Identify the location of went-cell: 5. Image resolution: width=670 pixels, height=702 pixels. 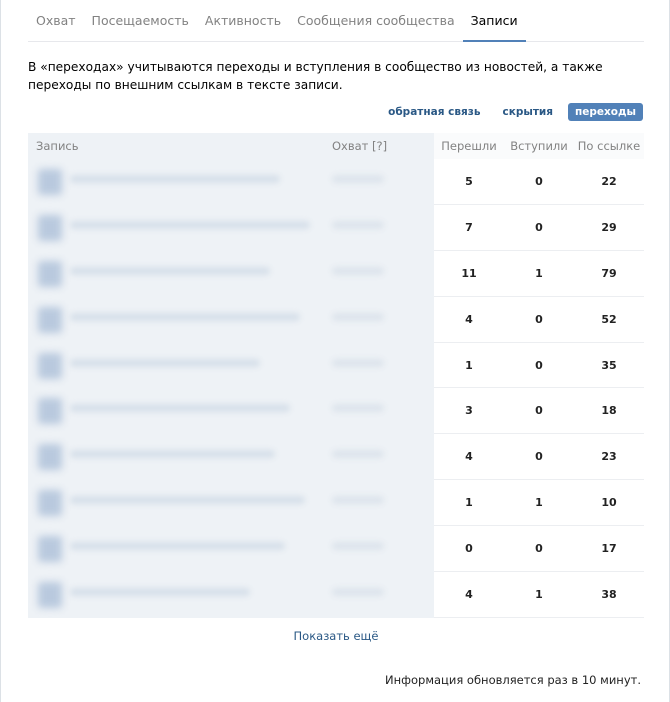
(469, 182).